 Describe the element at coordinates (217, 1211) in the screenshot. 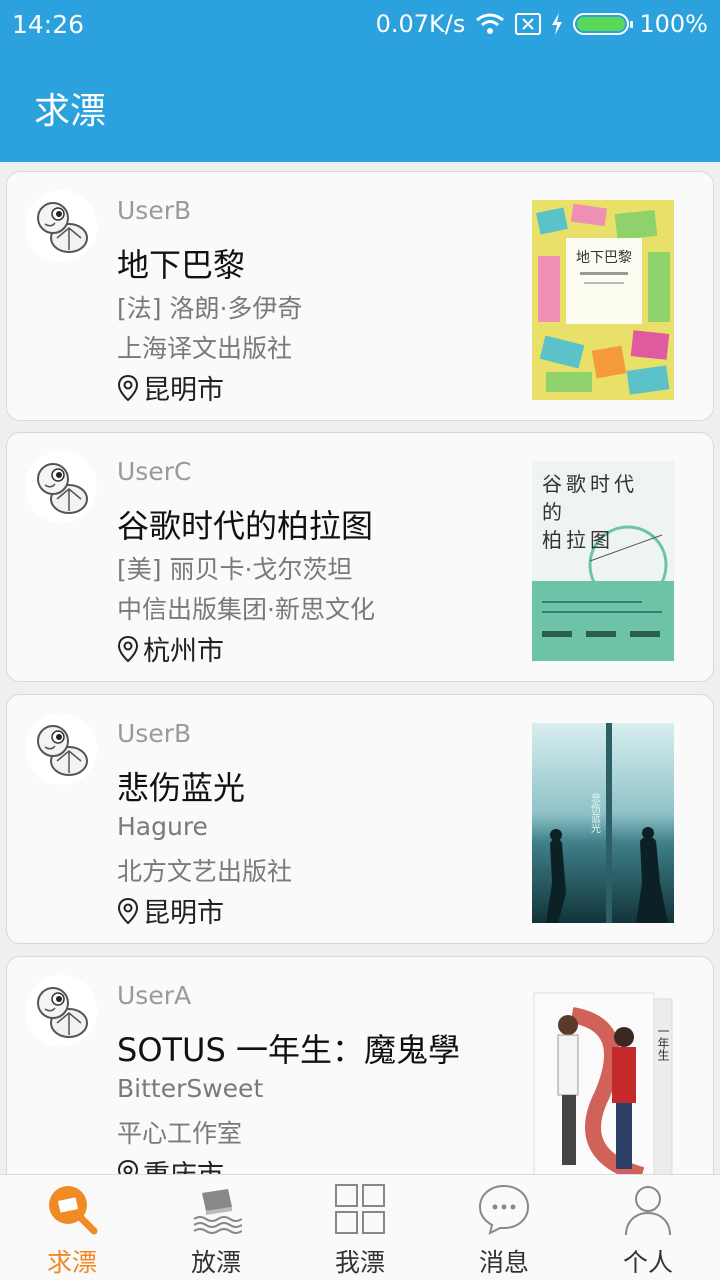

I see `book-drift-icon` at that location.